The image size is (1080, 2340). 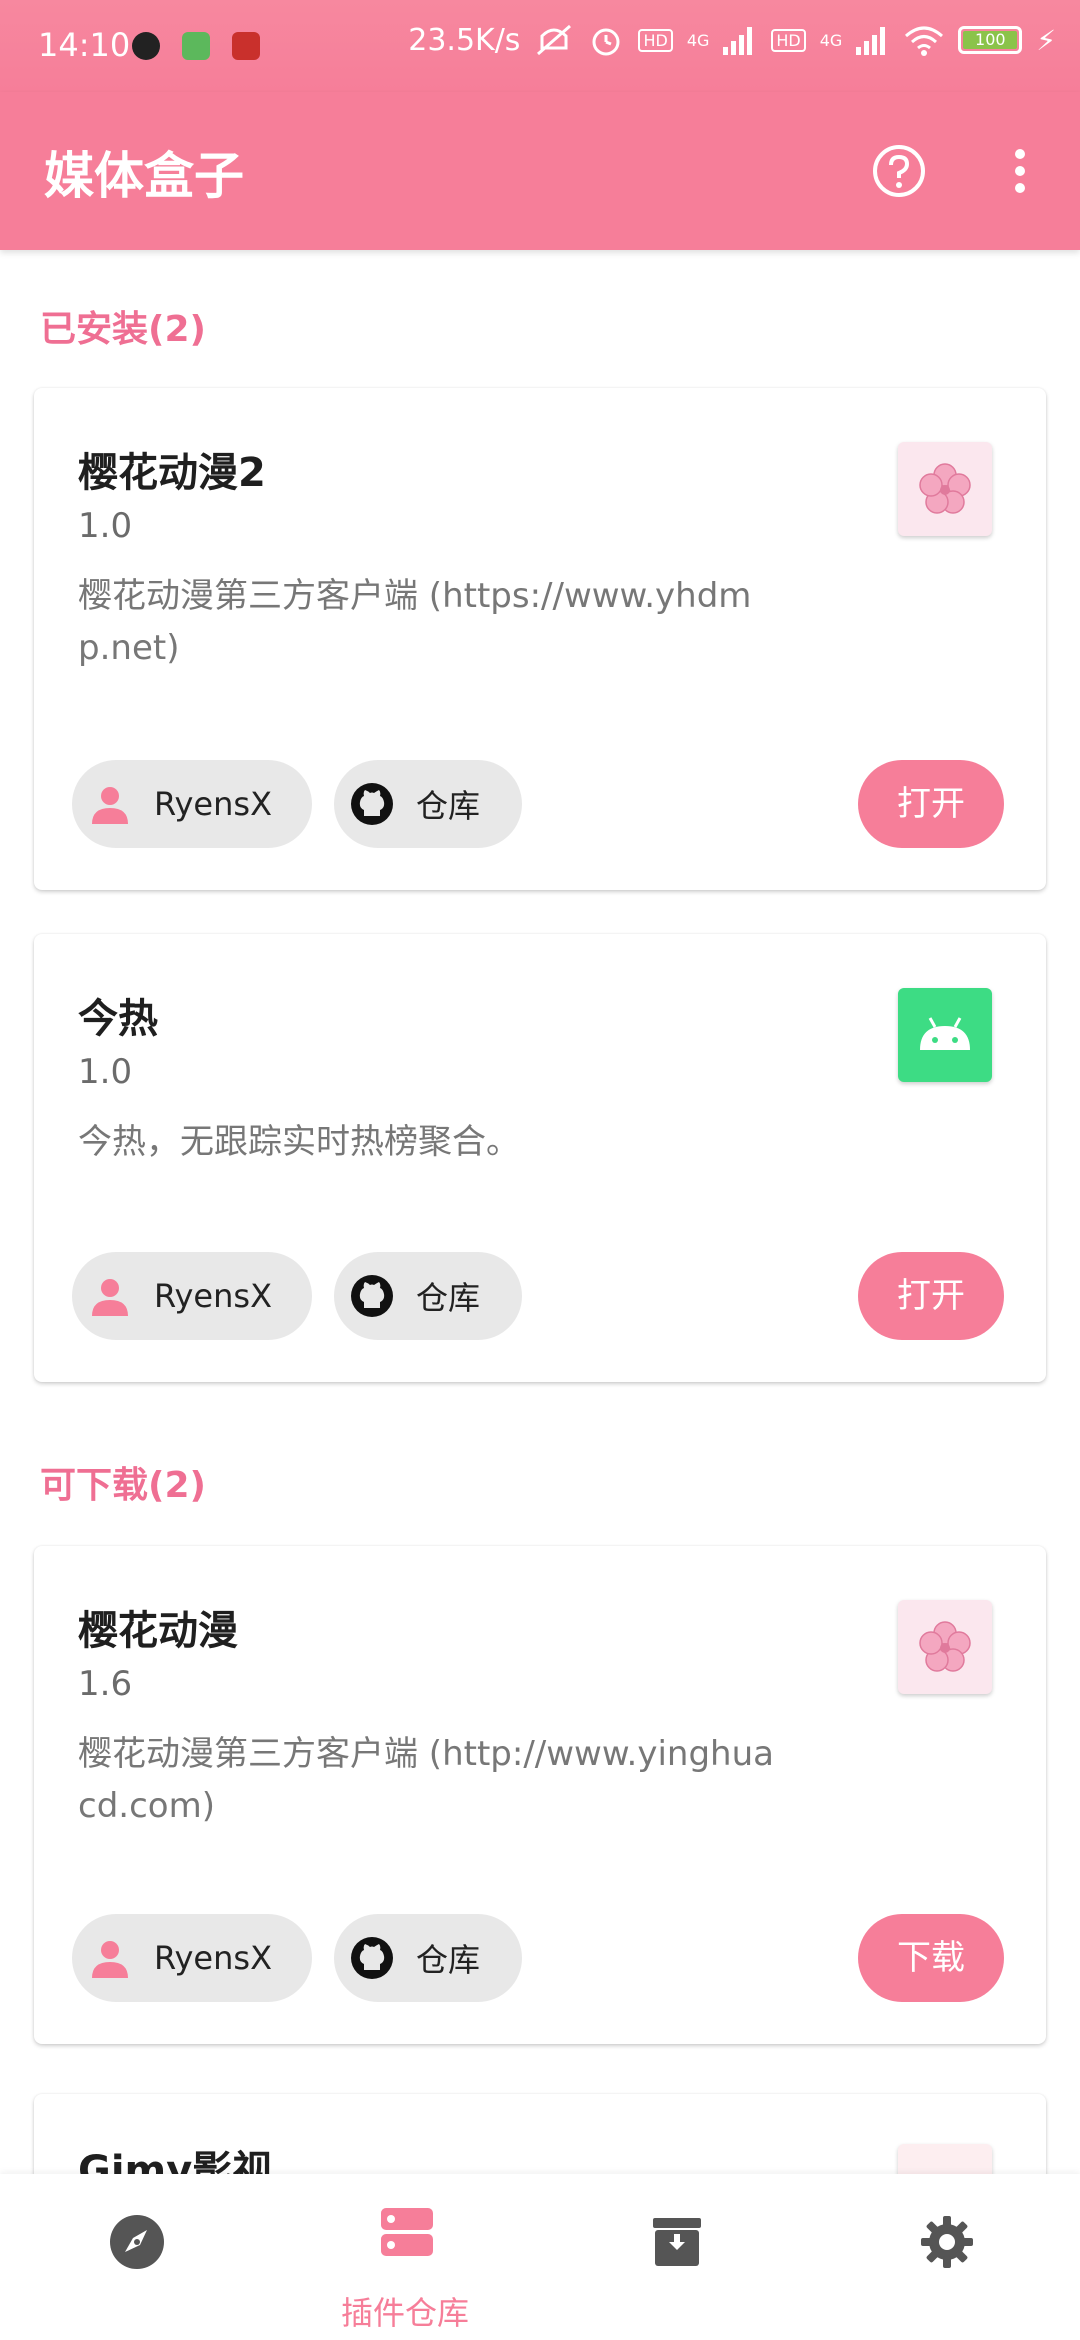 I want to click on nav-plugin-repo: 插件仓库, so click(x=405, y=2257).